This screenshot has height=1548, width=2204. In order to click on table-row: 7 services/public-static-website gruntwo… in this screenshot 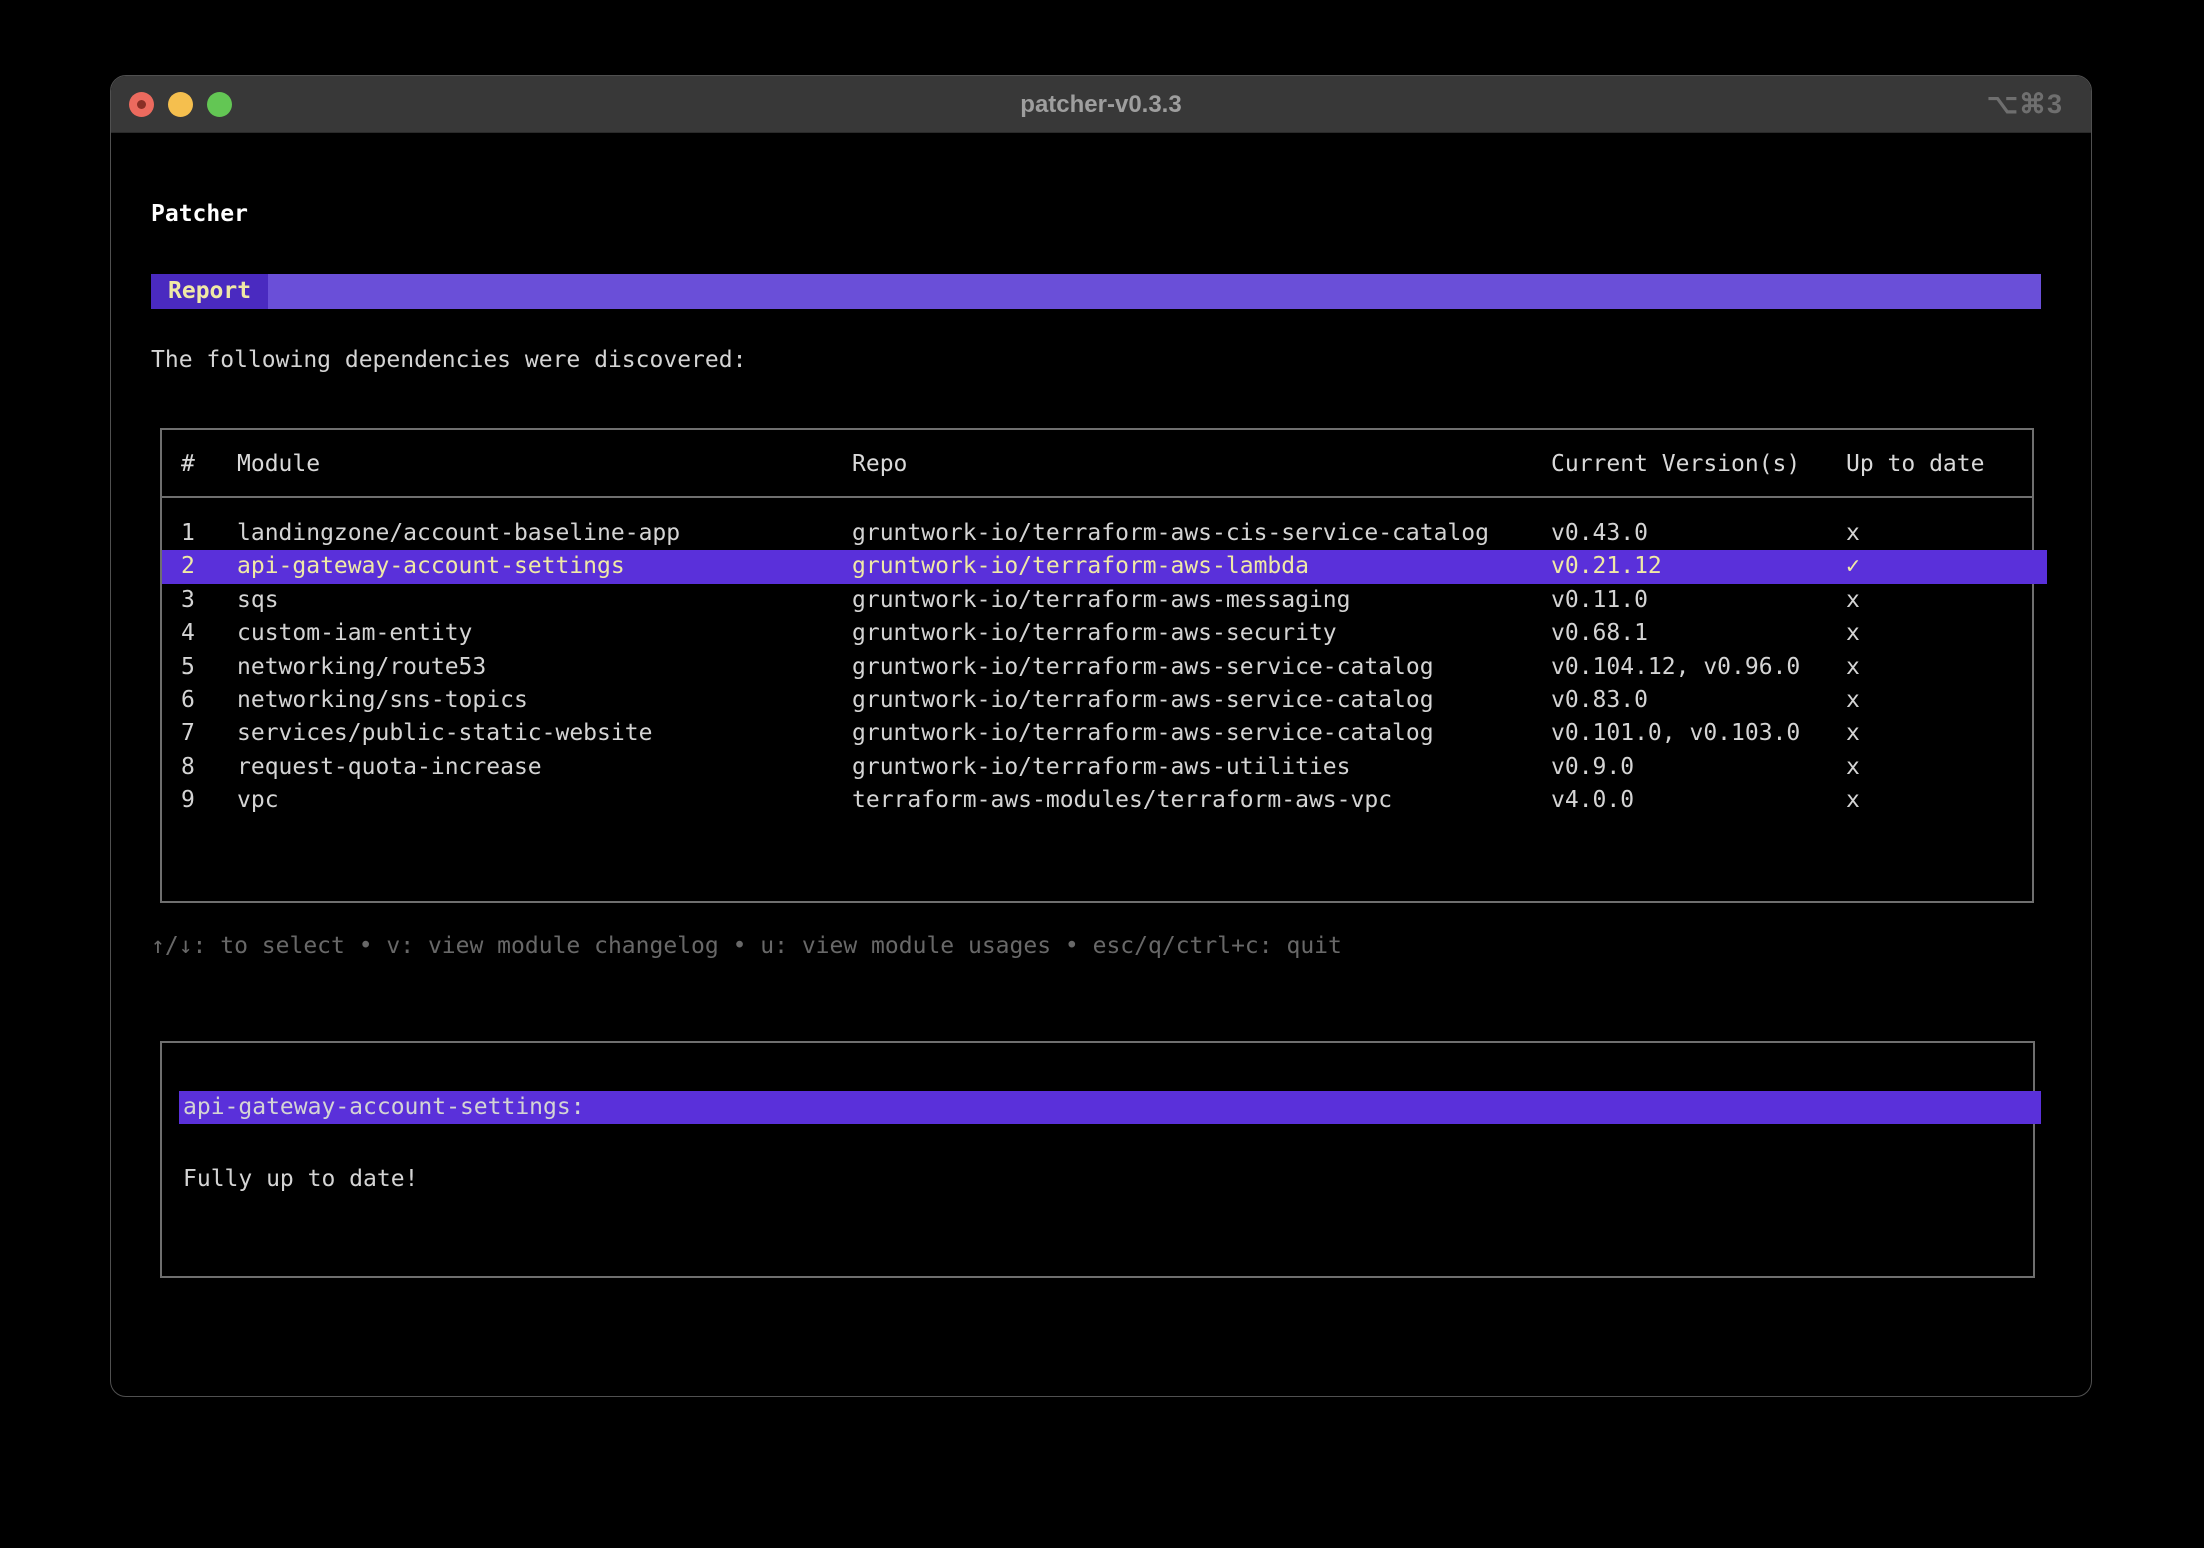, I will do `click(1097, 733)`.